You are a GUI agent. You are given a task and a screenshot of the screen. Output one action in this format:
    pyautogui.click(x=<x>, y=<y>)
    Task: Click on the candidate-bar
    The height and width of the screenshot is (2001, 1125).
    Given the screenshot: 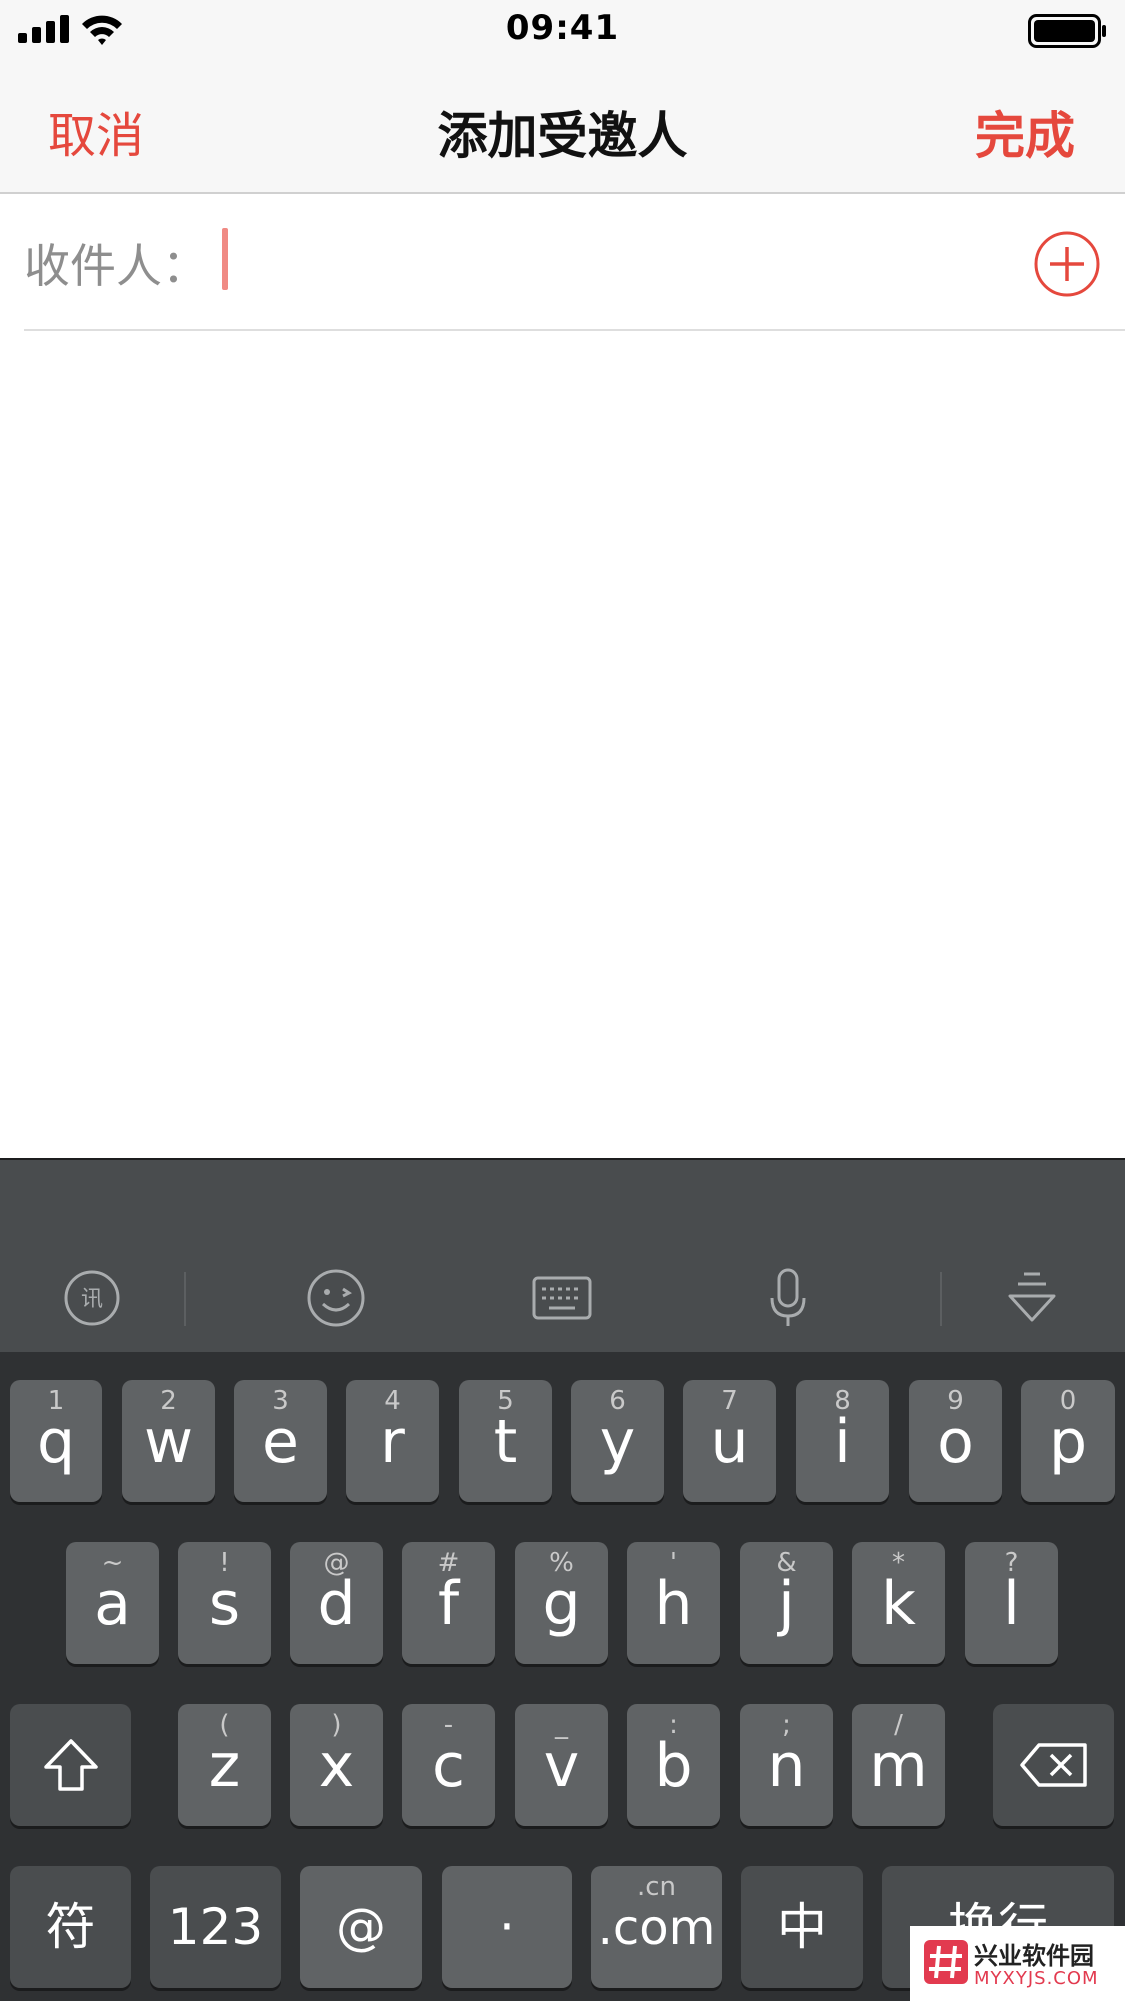 What is the action you would take?
    pyautogui.click(x=562, y=1199)
    